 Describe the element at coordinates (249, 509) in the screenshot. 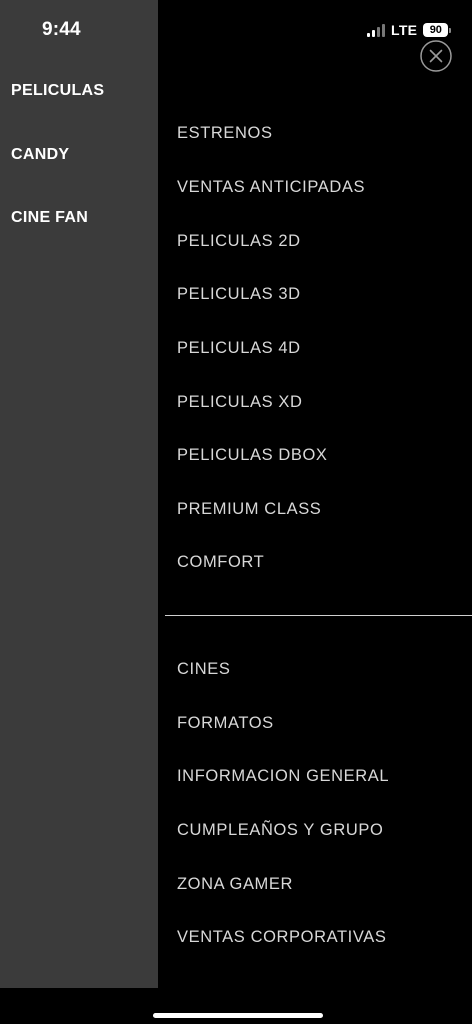

I see `menu-item-premium-class: PREMIUM CLASS` at that location.